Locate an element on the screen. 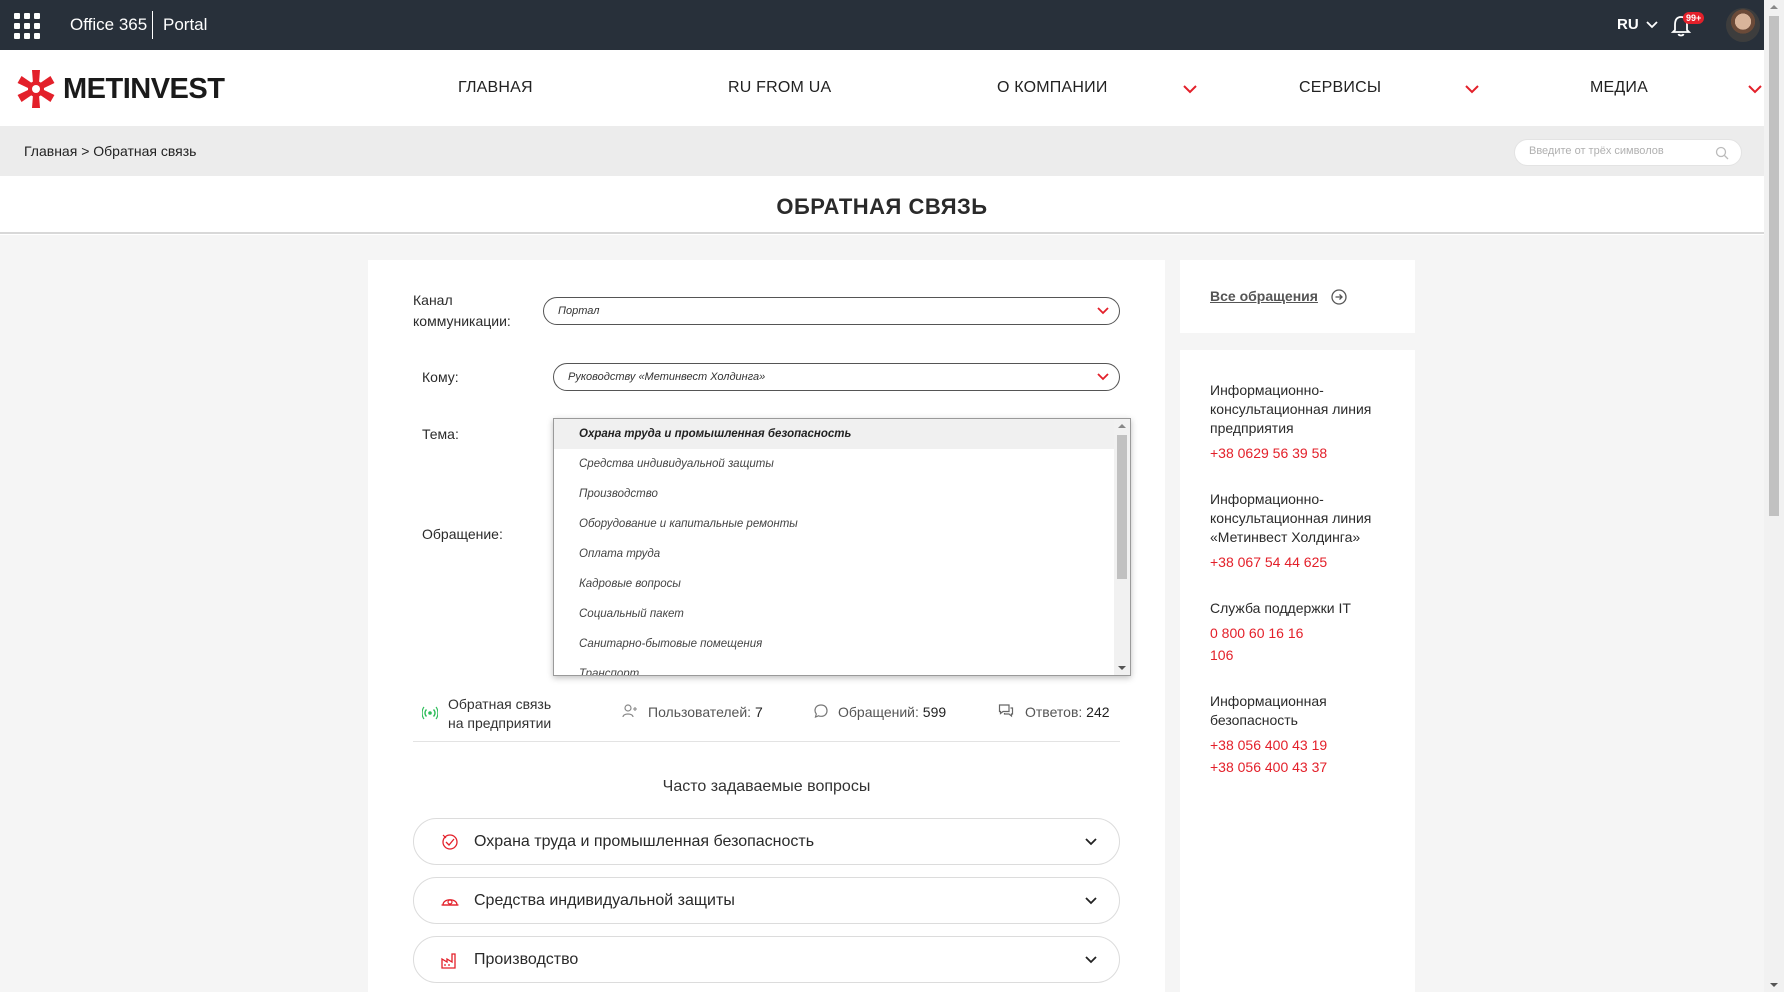 This screenshot has width=1784, height=992. users-stat: Пользователей: 7 is located at coordinates (705, 712).